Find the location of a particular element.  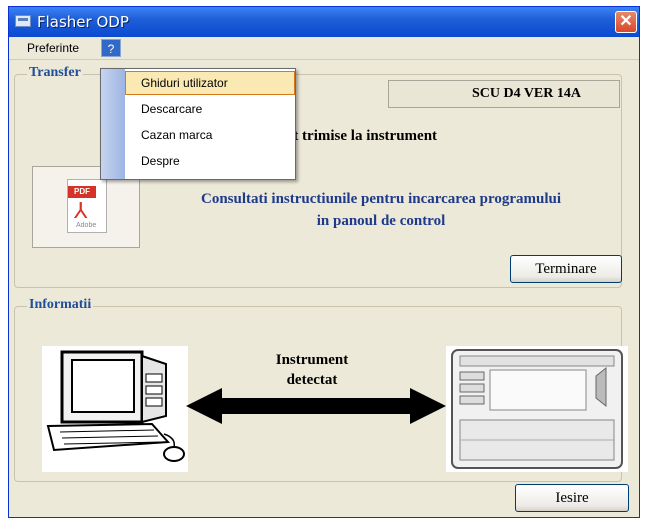

menu-preferinte: Preferinte is located at coordinates (53, 48).